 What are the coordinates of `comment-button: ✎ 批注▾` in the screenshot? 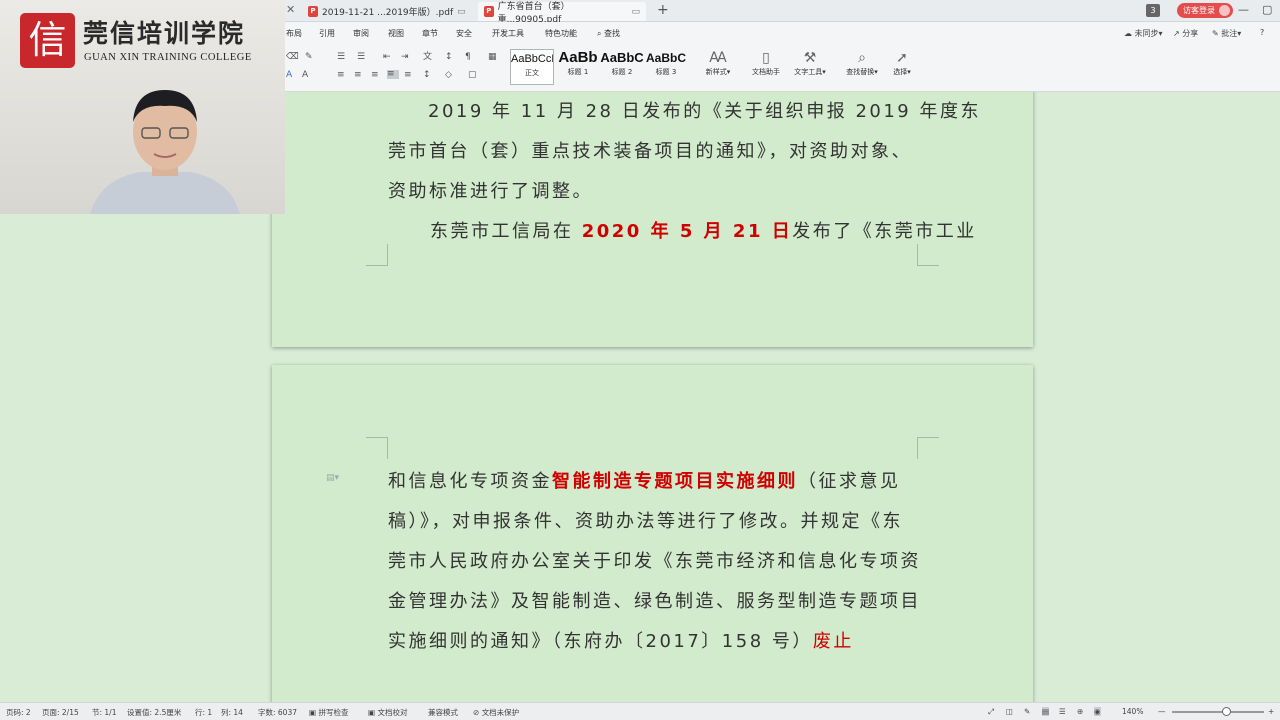 It's located at (1226, 33).